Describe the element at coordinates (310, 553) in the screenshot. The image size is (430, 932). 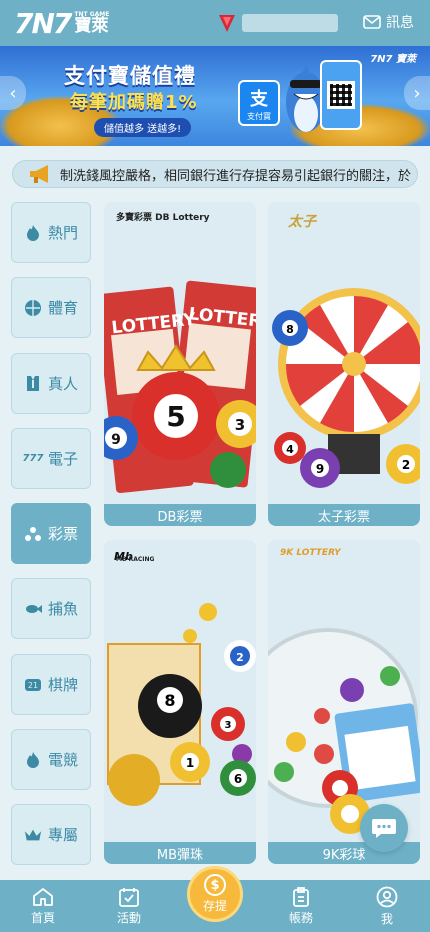
I see `game-brand: 9K LOTTERY` at that location.